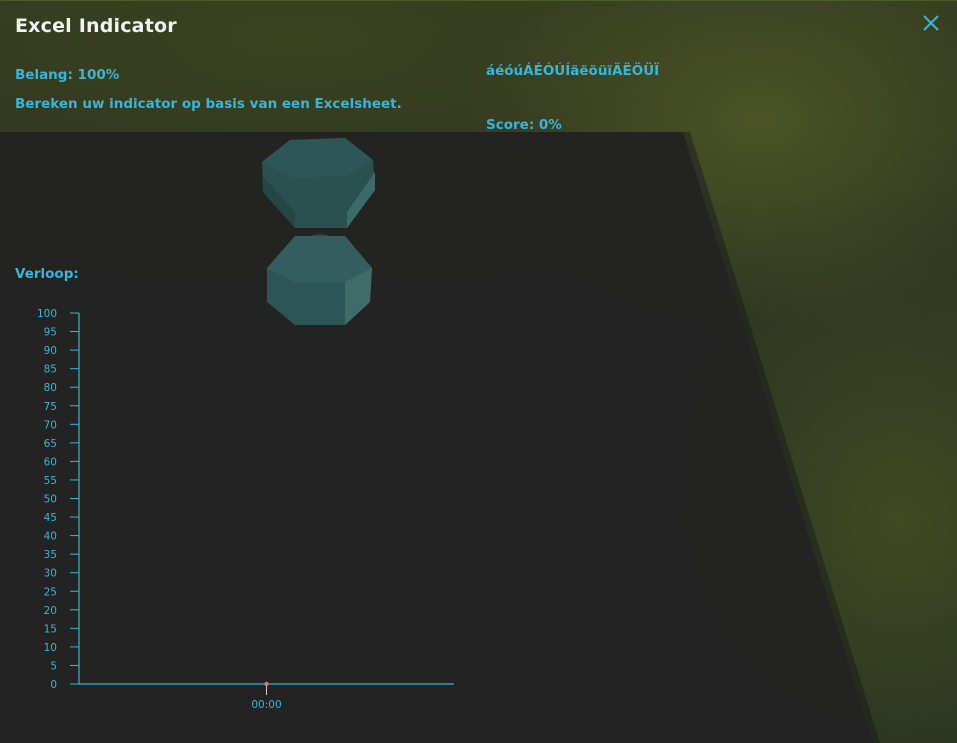 The width and height of the screenshot is (957, 743). Describe the element at coordinates (67, 75) in the screenshot. I see `importance-text: Belang: 100%` at that location.